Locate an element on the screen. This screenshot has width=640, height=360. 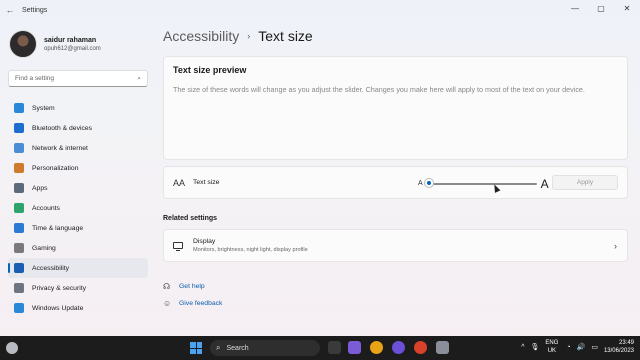
sidebar-item-gaming: Gaming is located at coordinates (78, 248).